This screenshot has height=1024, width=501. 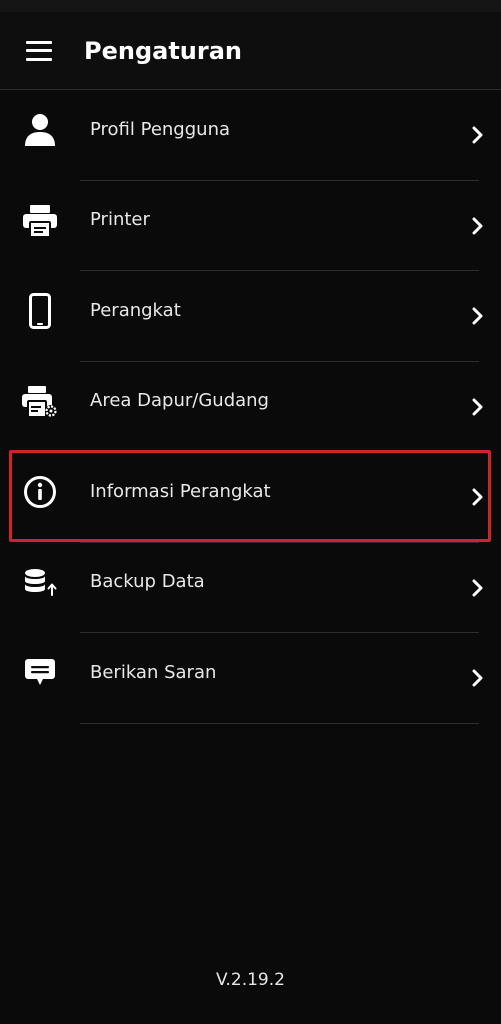 What do you see at coordinates (153, 672) in the screenshot?
I see `settings-item-label: Berikan Saran` at bounding box center [153, 672].